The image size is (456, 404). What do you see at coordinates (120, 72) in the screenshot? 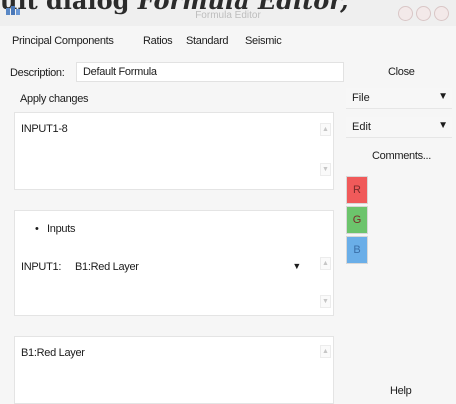
I see `description-value: Default Formula` at bounding box center [120, 72].